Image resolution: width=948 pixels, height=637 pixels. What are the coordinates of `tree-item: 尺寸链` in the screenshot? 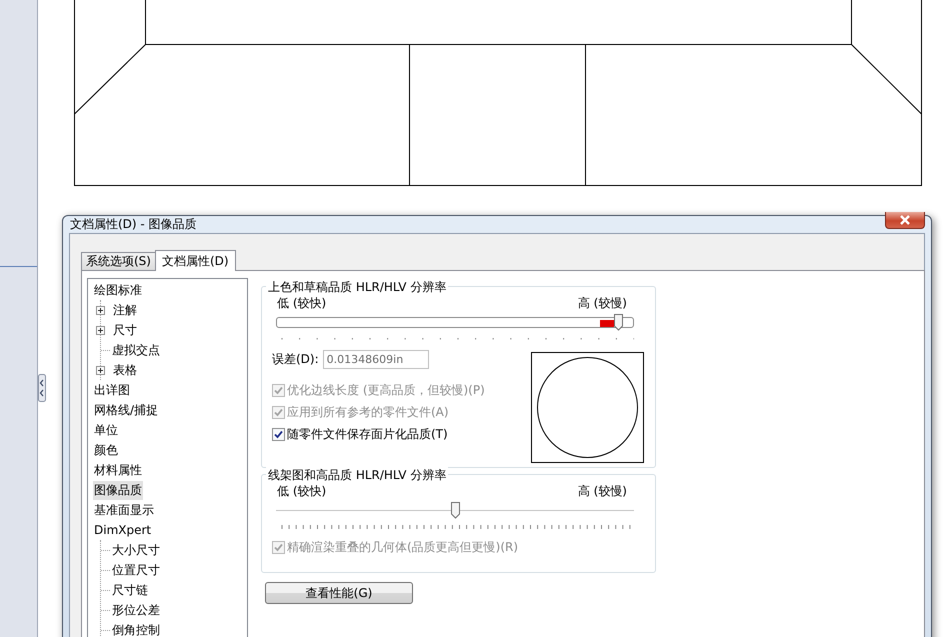 It's located at (130, 590).